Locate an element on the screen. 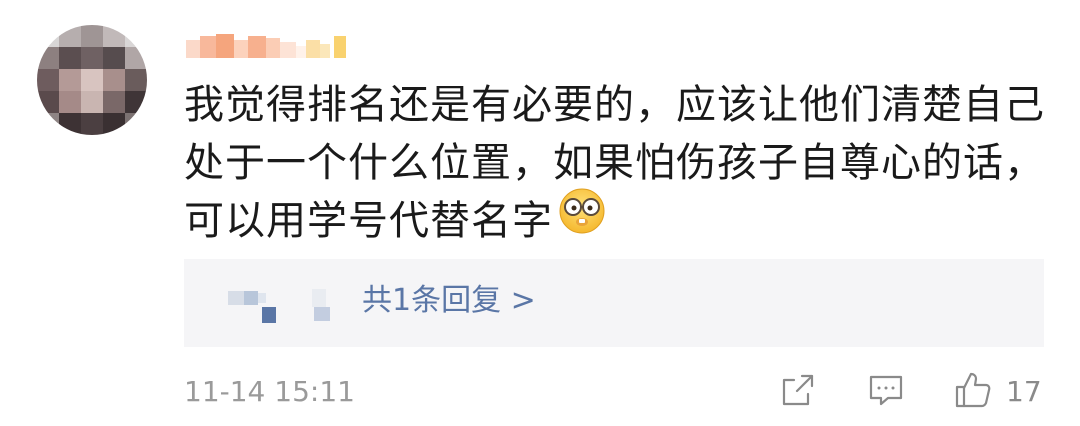  comment-button is located at coordinates (886, 392).